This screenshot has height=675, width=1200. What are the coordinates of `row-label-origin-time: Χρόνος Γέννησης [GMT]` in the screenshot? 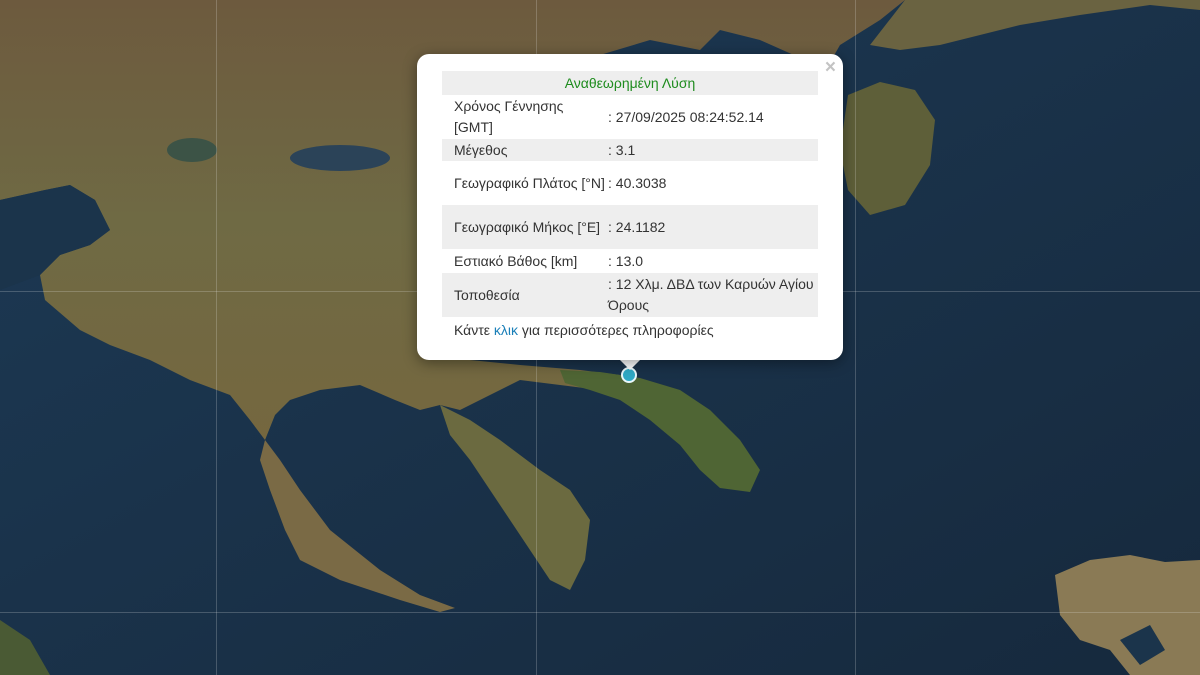 It's located at (509, 116).